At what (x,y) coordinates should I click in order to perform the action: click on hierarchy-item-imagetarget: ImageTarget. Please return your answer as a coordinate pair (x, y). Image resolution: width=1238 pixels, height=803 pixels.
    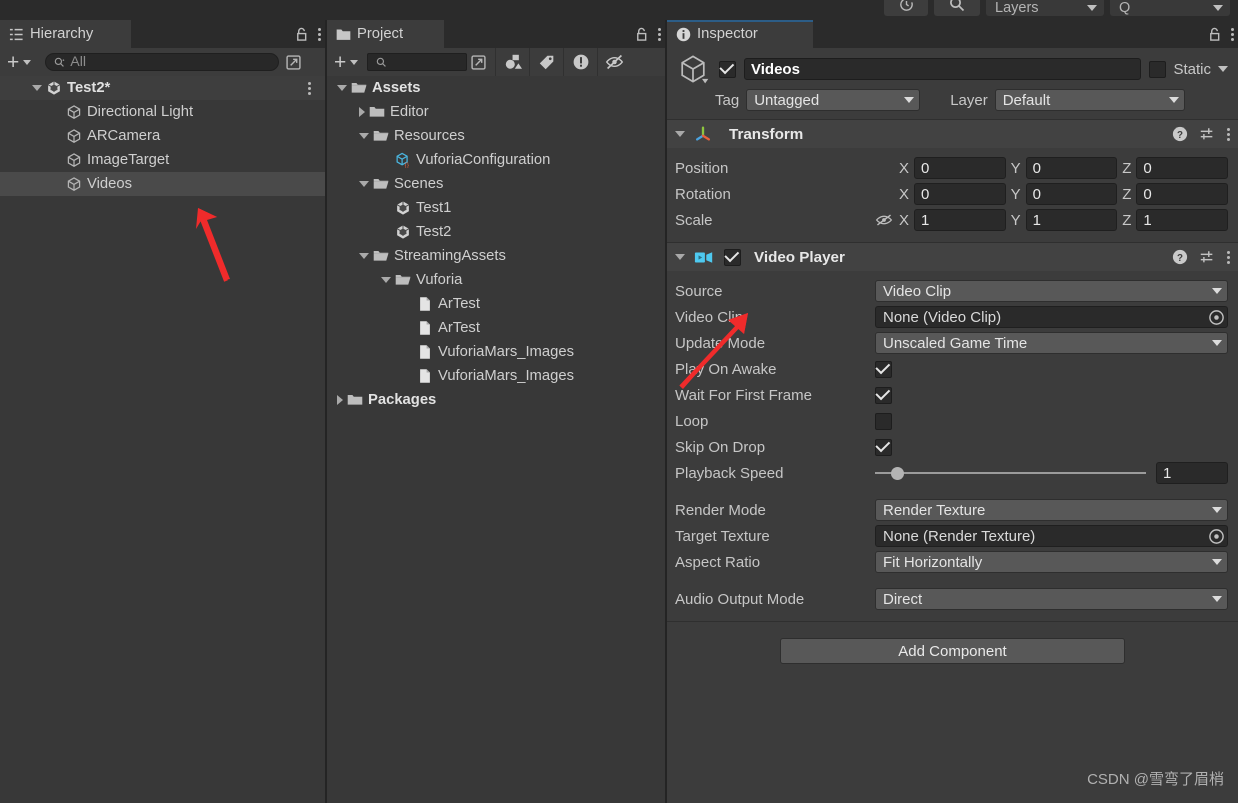
    Looking at the image, I should click on (162, 160).